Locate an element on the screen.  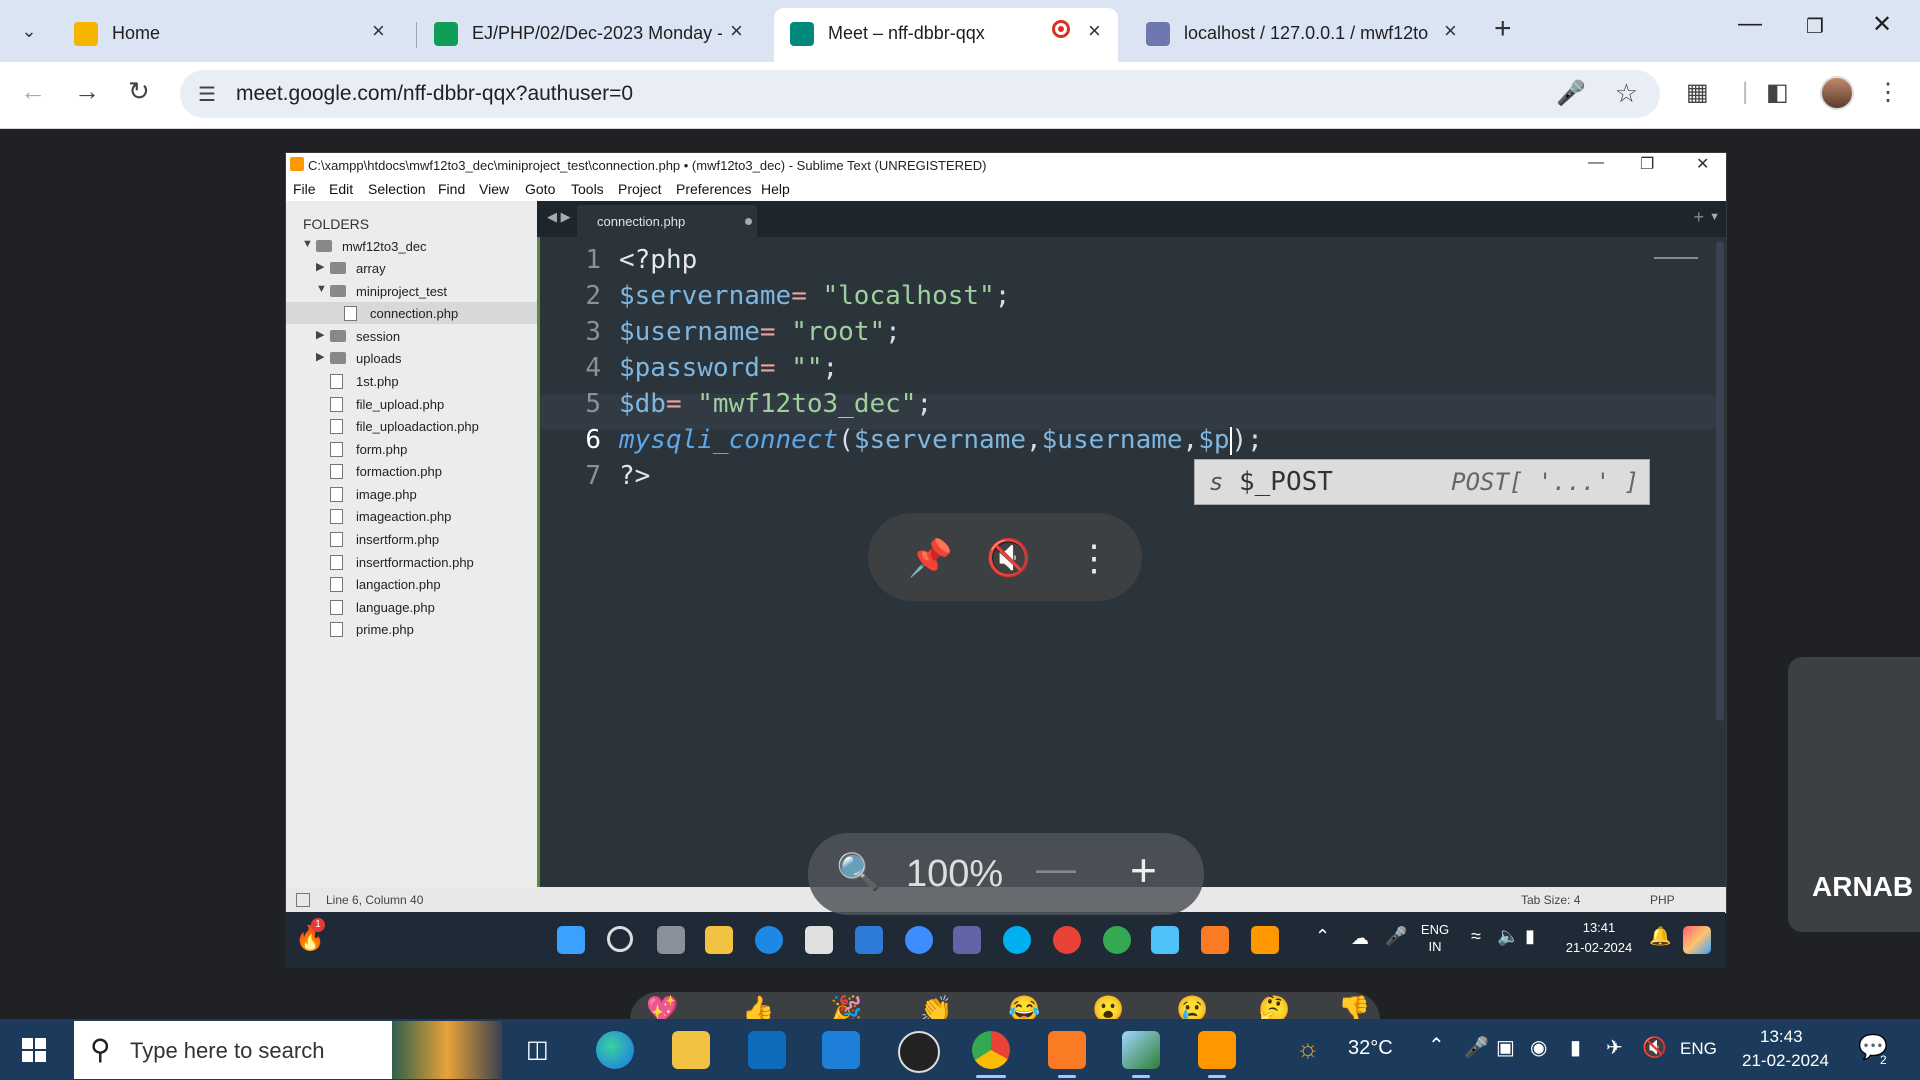
surprised-emoji-icon: 😮 is located at coordinates (1108, 1007).